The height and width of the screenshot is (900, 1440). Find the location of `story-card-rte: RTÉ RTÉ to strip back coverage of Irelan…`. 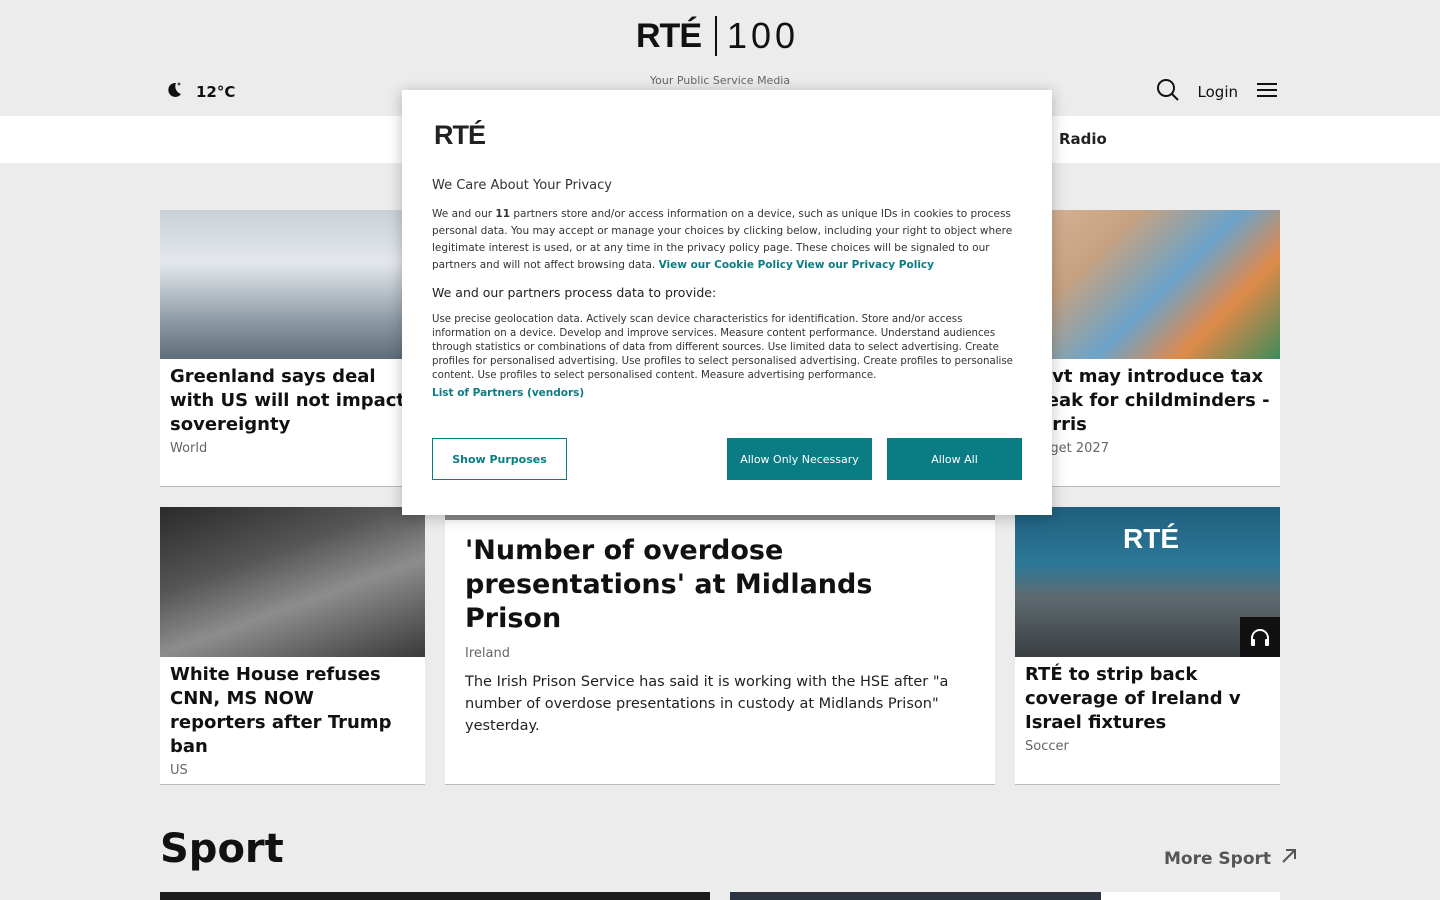

story-card-rte: RTÉ RTÉ to strip back coverage of Irelan… is located at coordinates (1147, 646).